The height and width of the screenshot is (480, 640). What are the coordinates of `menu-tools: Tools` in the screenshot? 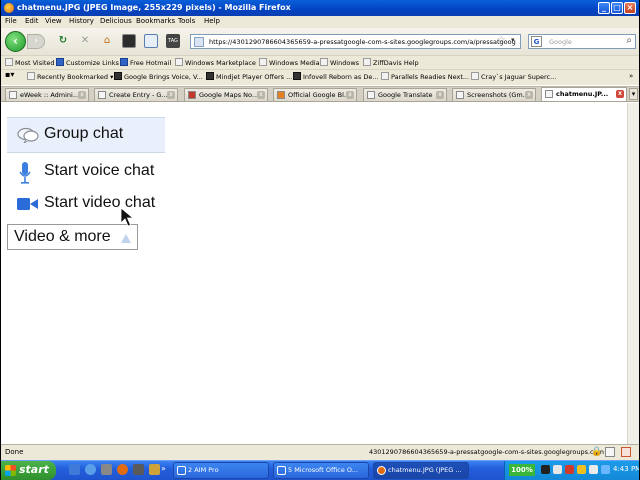 It's located at (186, 21).